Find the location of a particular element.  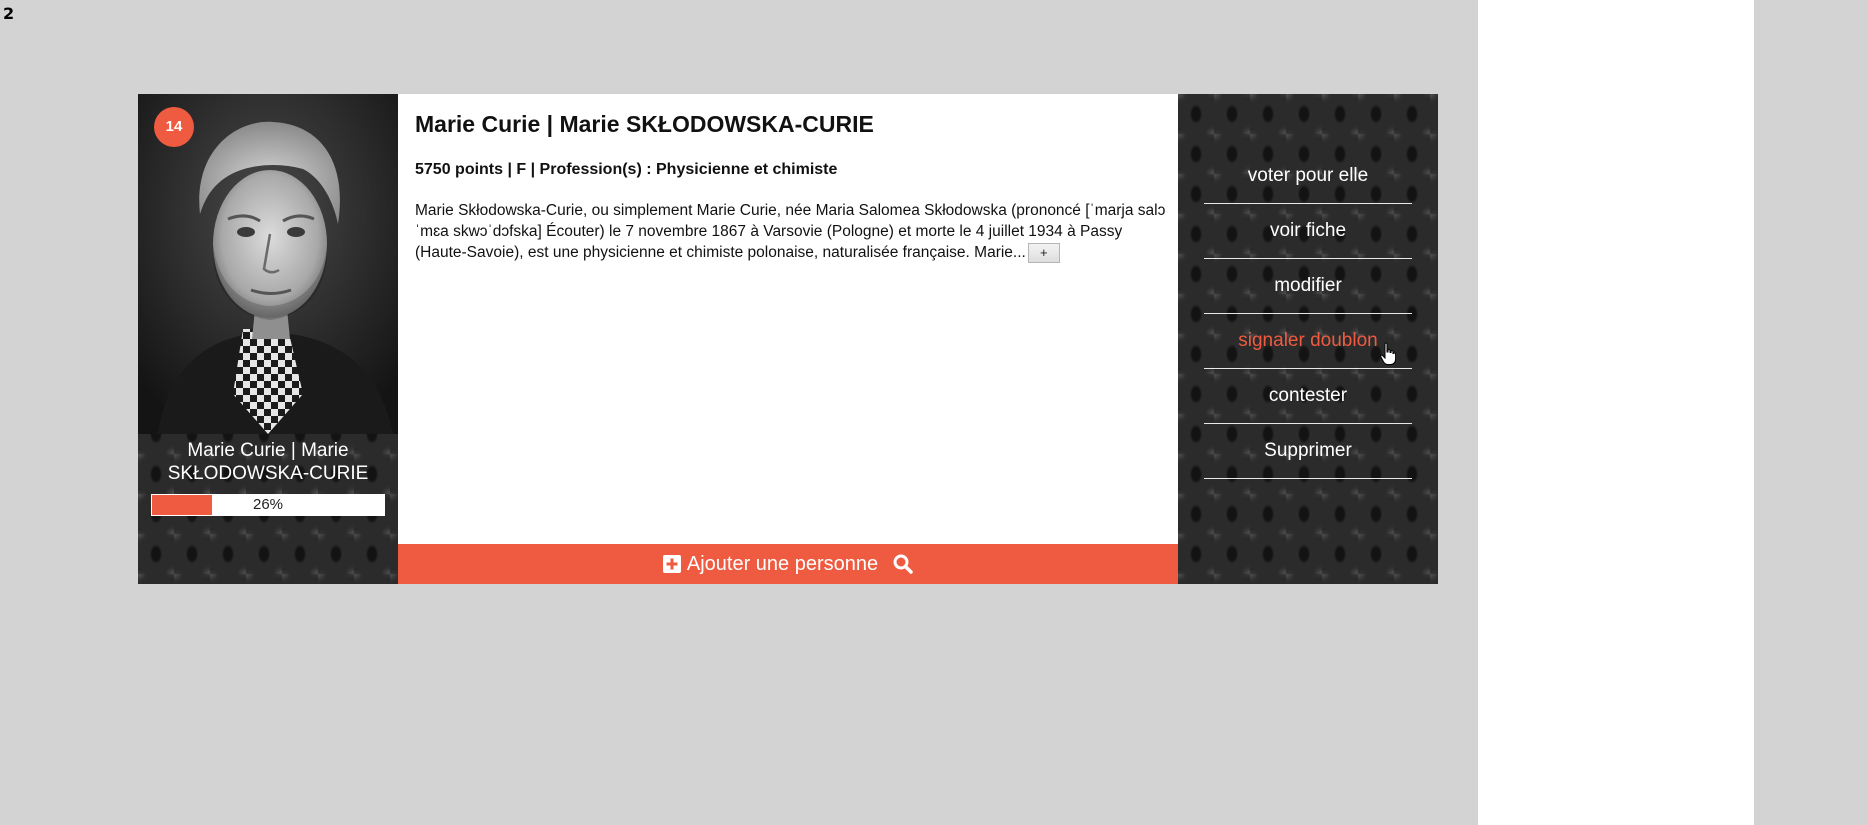

side-blank-column is located at coordinates (1616, 412).